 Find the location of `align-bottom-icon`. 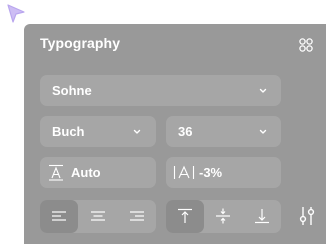

align-bottom-icon is located at coordinates (262, 216).